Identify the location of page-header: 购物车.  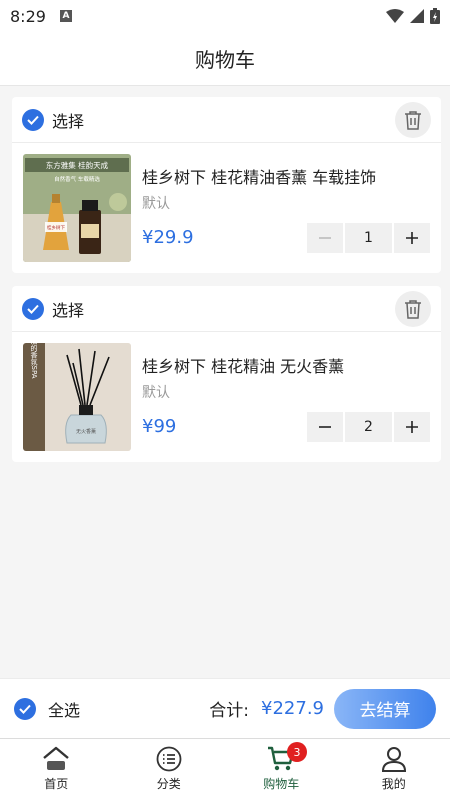
(225, 59).